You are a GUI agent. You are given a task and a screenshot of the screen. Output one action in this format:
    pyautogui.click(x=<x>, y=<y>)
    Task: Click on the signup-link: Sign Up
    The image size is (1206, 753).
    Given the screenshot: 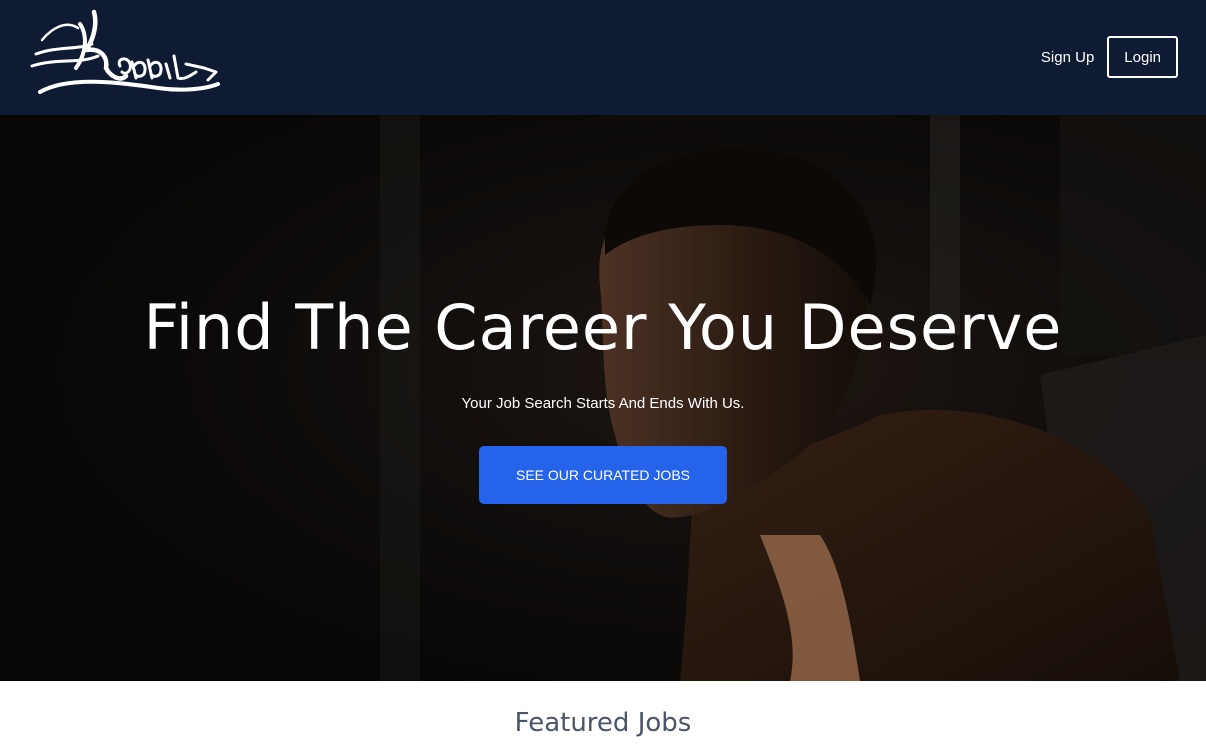 What is the action you would take?
    pyautogui.click(x=1067, y=57)
    